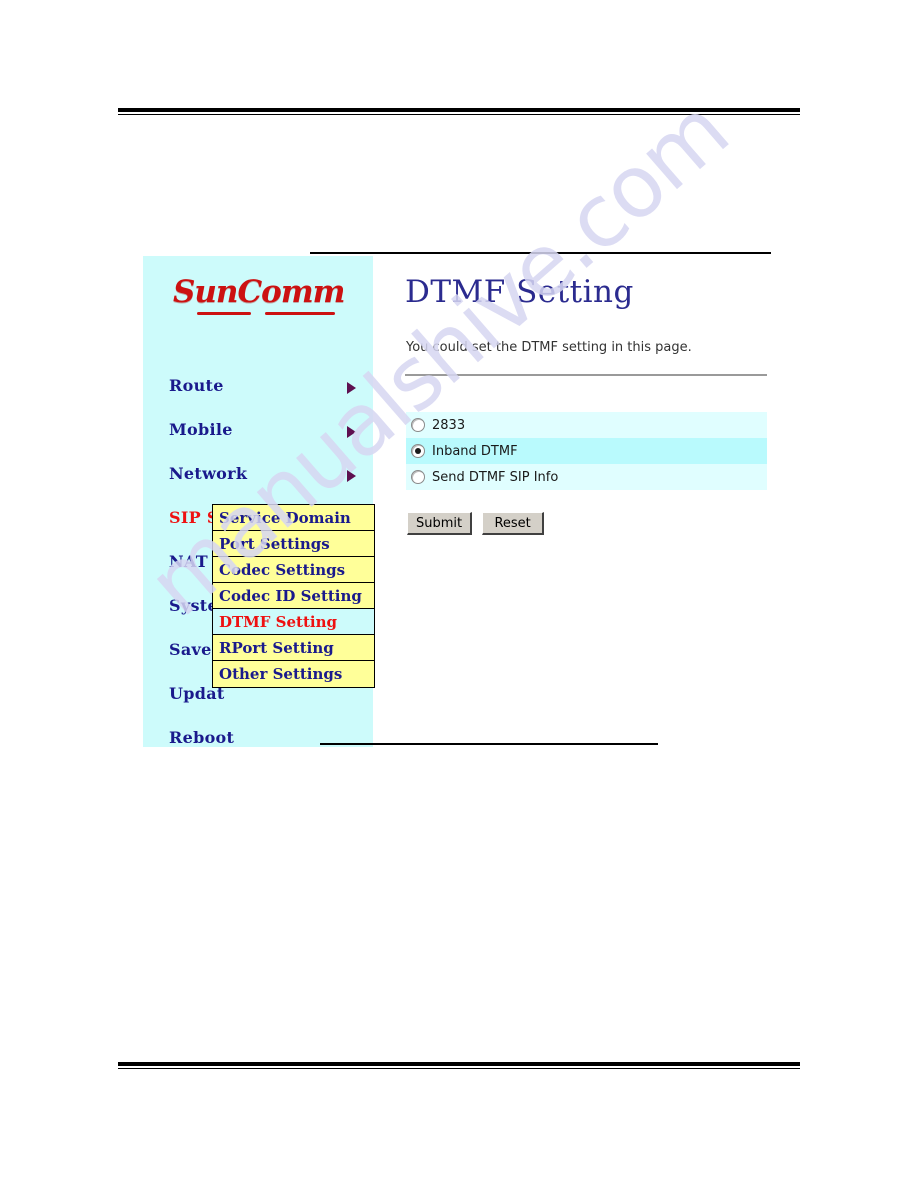 This screenshot has height=1188, width=918. Describe the element at coordinates (201, 737) in the screenshot. I see `sidebar-item-reboot: Reboot` at that location.